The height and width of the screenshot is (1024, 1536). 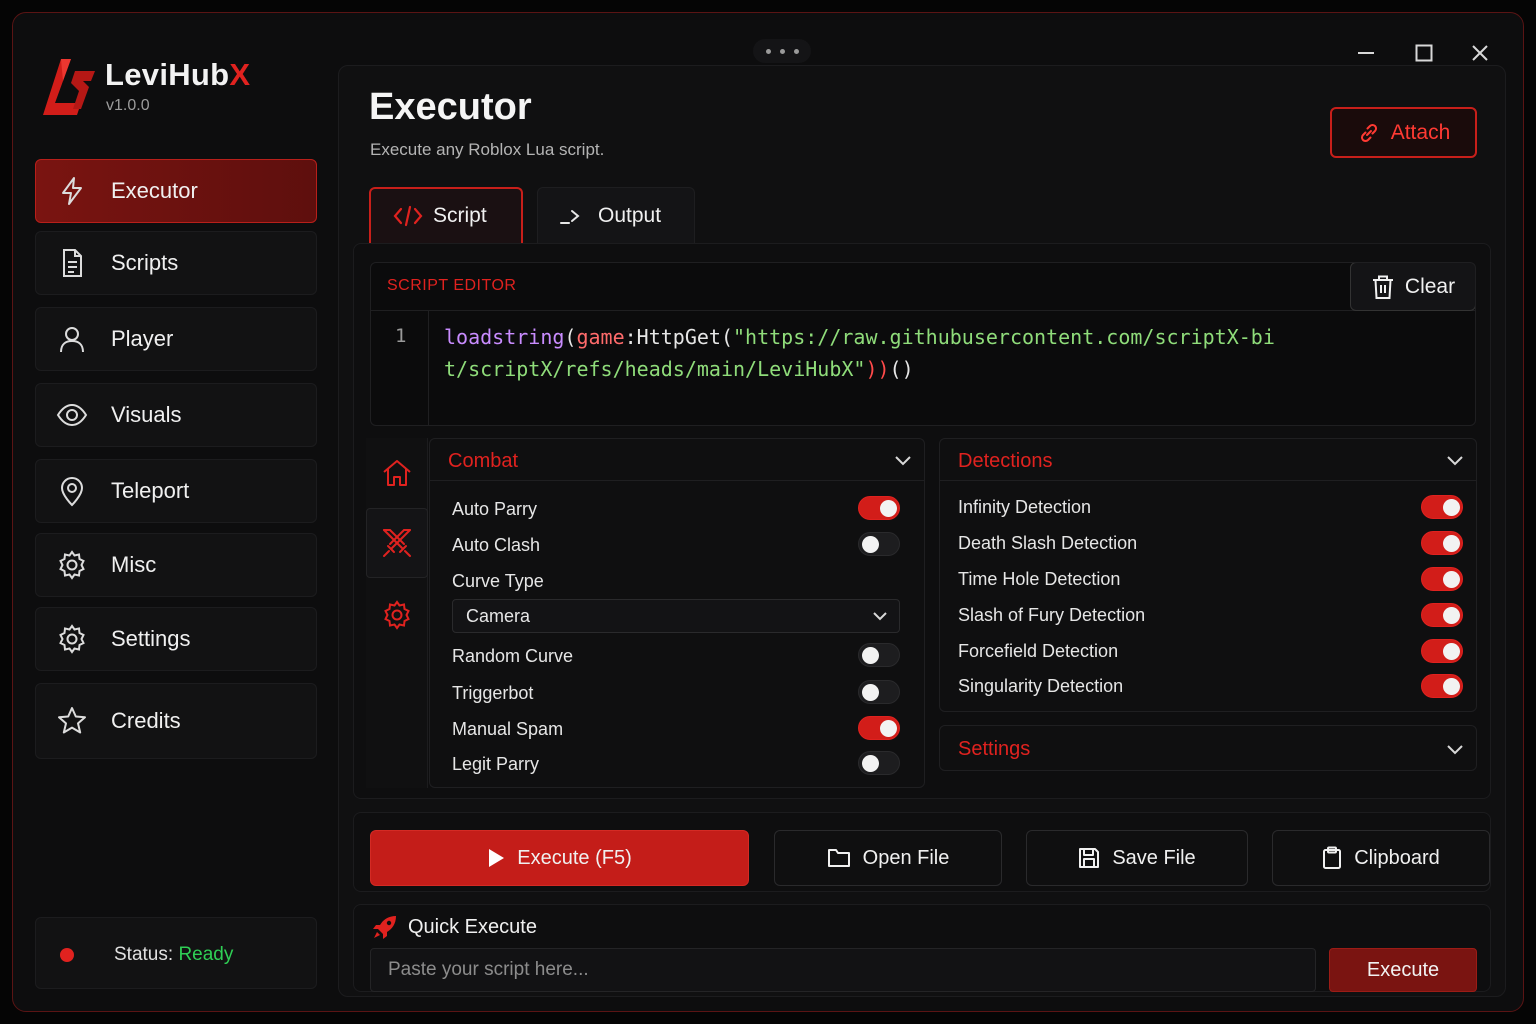 What do you see at coordinates (495, 509) in the screenshot?
I see `auto-parry-label: Auto Parry` at bounding box center [495, 509].